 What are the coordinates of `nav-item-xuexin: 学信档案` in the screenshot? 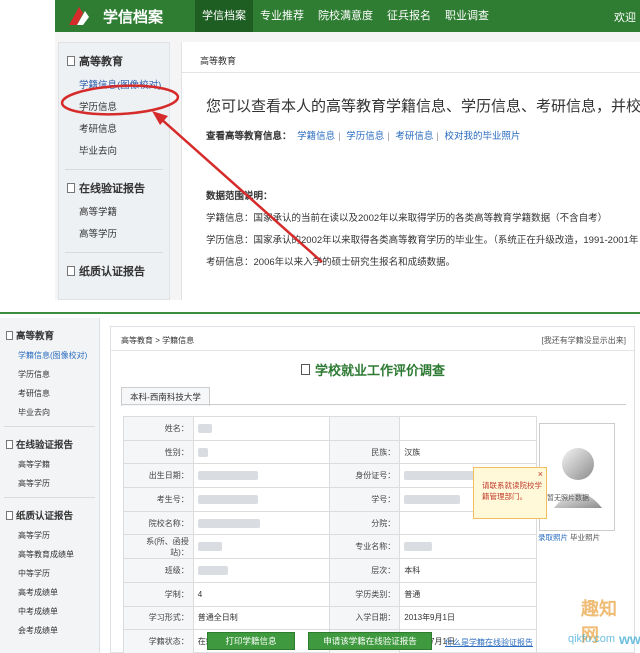 It's located at (224, 16).